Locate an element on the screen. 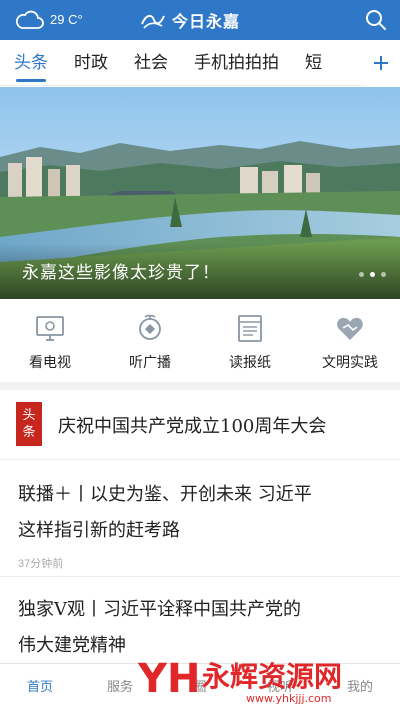 The height and width of the screenshot is (711, 400). news-title: 联播＋丨以史为鉴、开创未来 习近平 这样指引新的赶考路 is located at coordinates (165, 512).